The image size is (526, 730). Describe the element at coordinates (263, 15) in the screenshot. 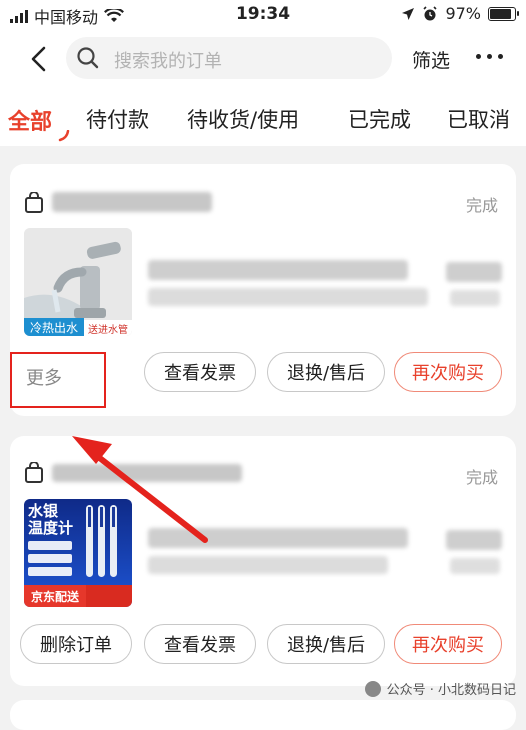

I see `status-bar: 中国移动 19:34 97%` at that location.